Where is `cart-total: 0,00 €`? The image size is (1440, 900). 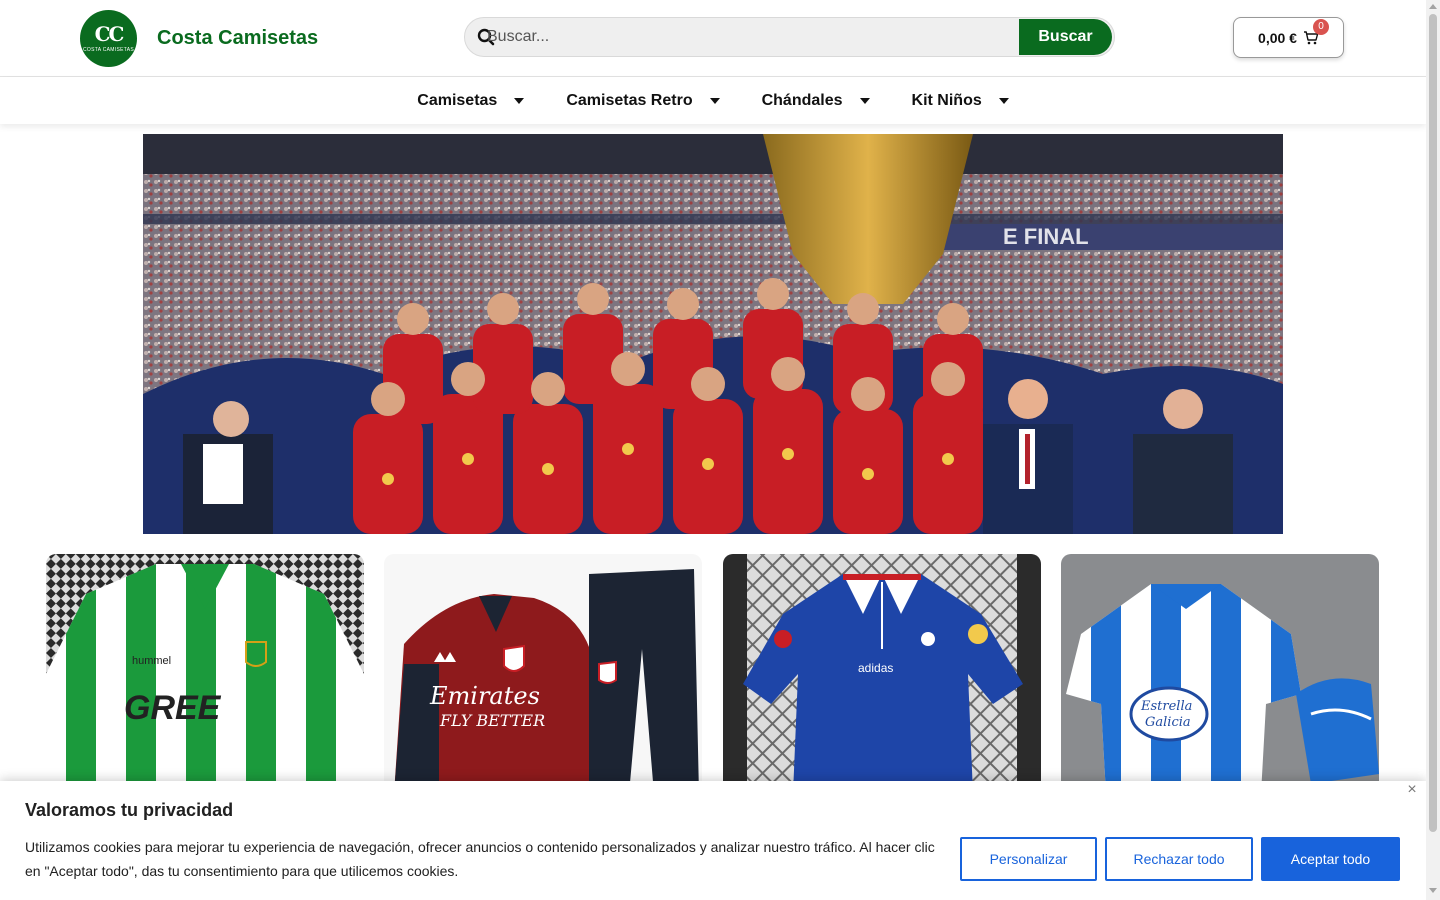
cart-total: 0,00 € is located at coordinates (1277, 37).